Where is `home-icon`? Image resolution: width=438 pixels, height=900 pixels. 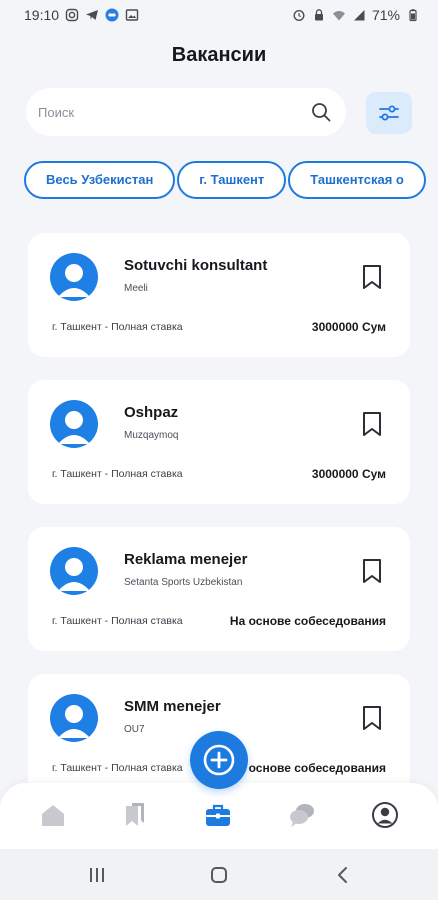 home-icon is located at coordinates (53, 815).